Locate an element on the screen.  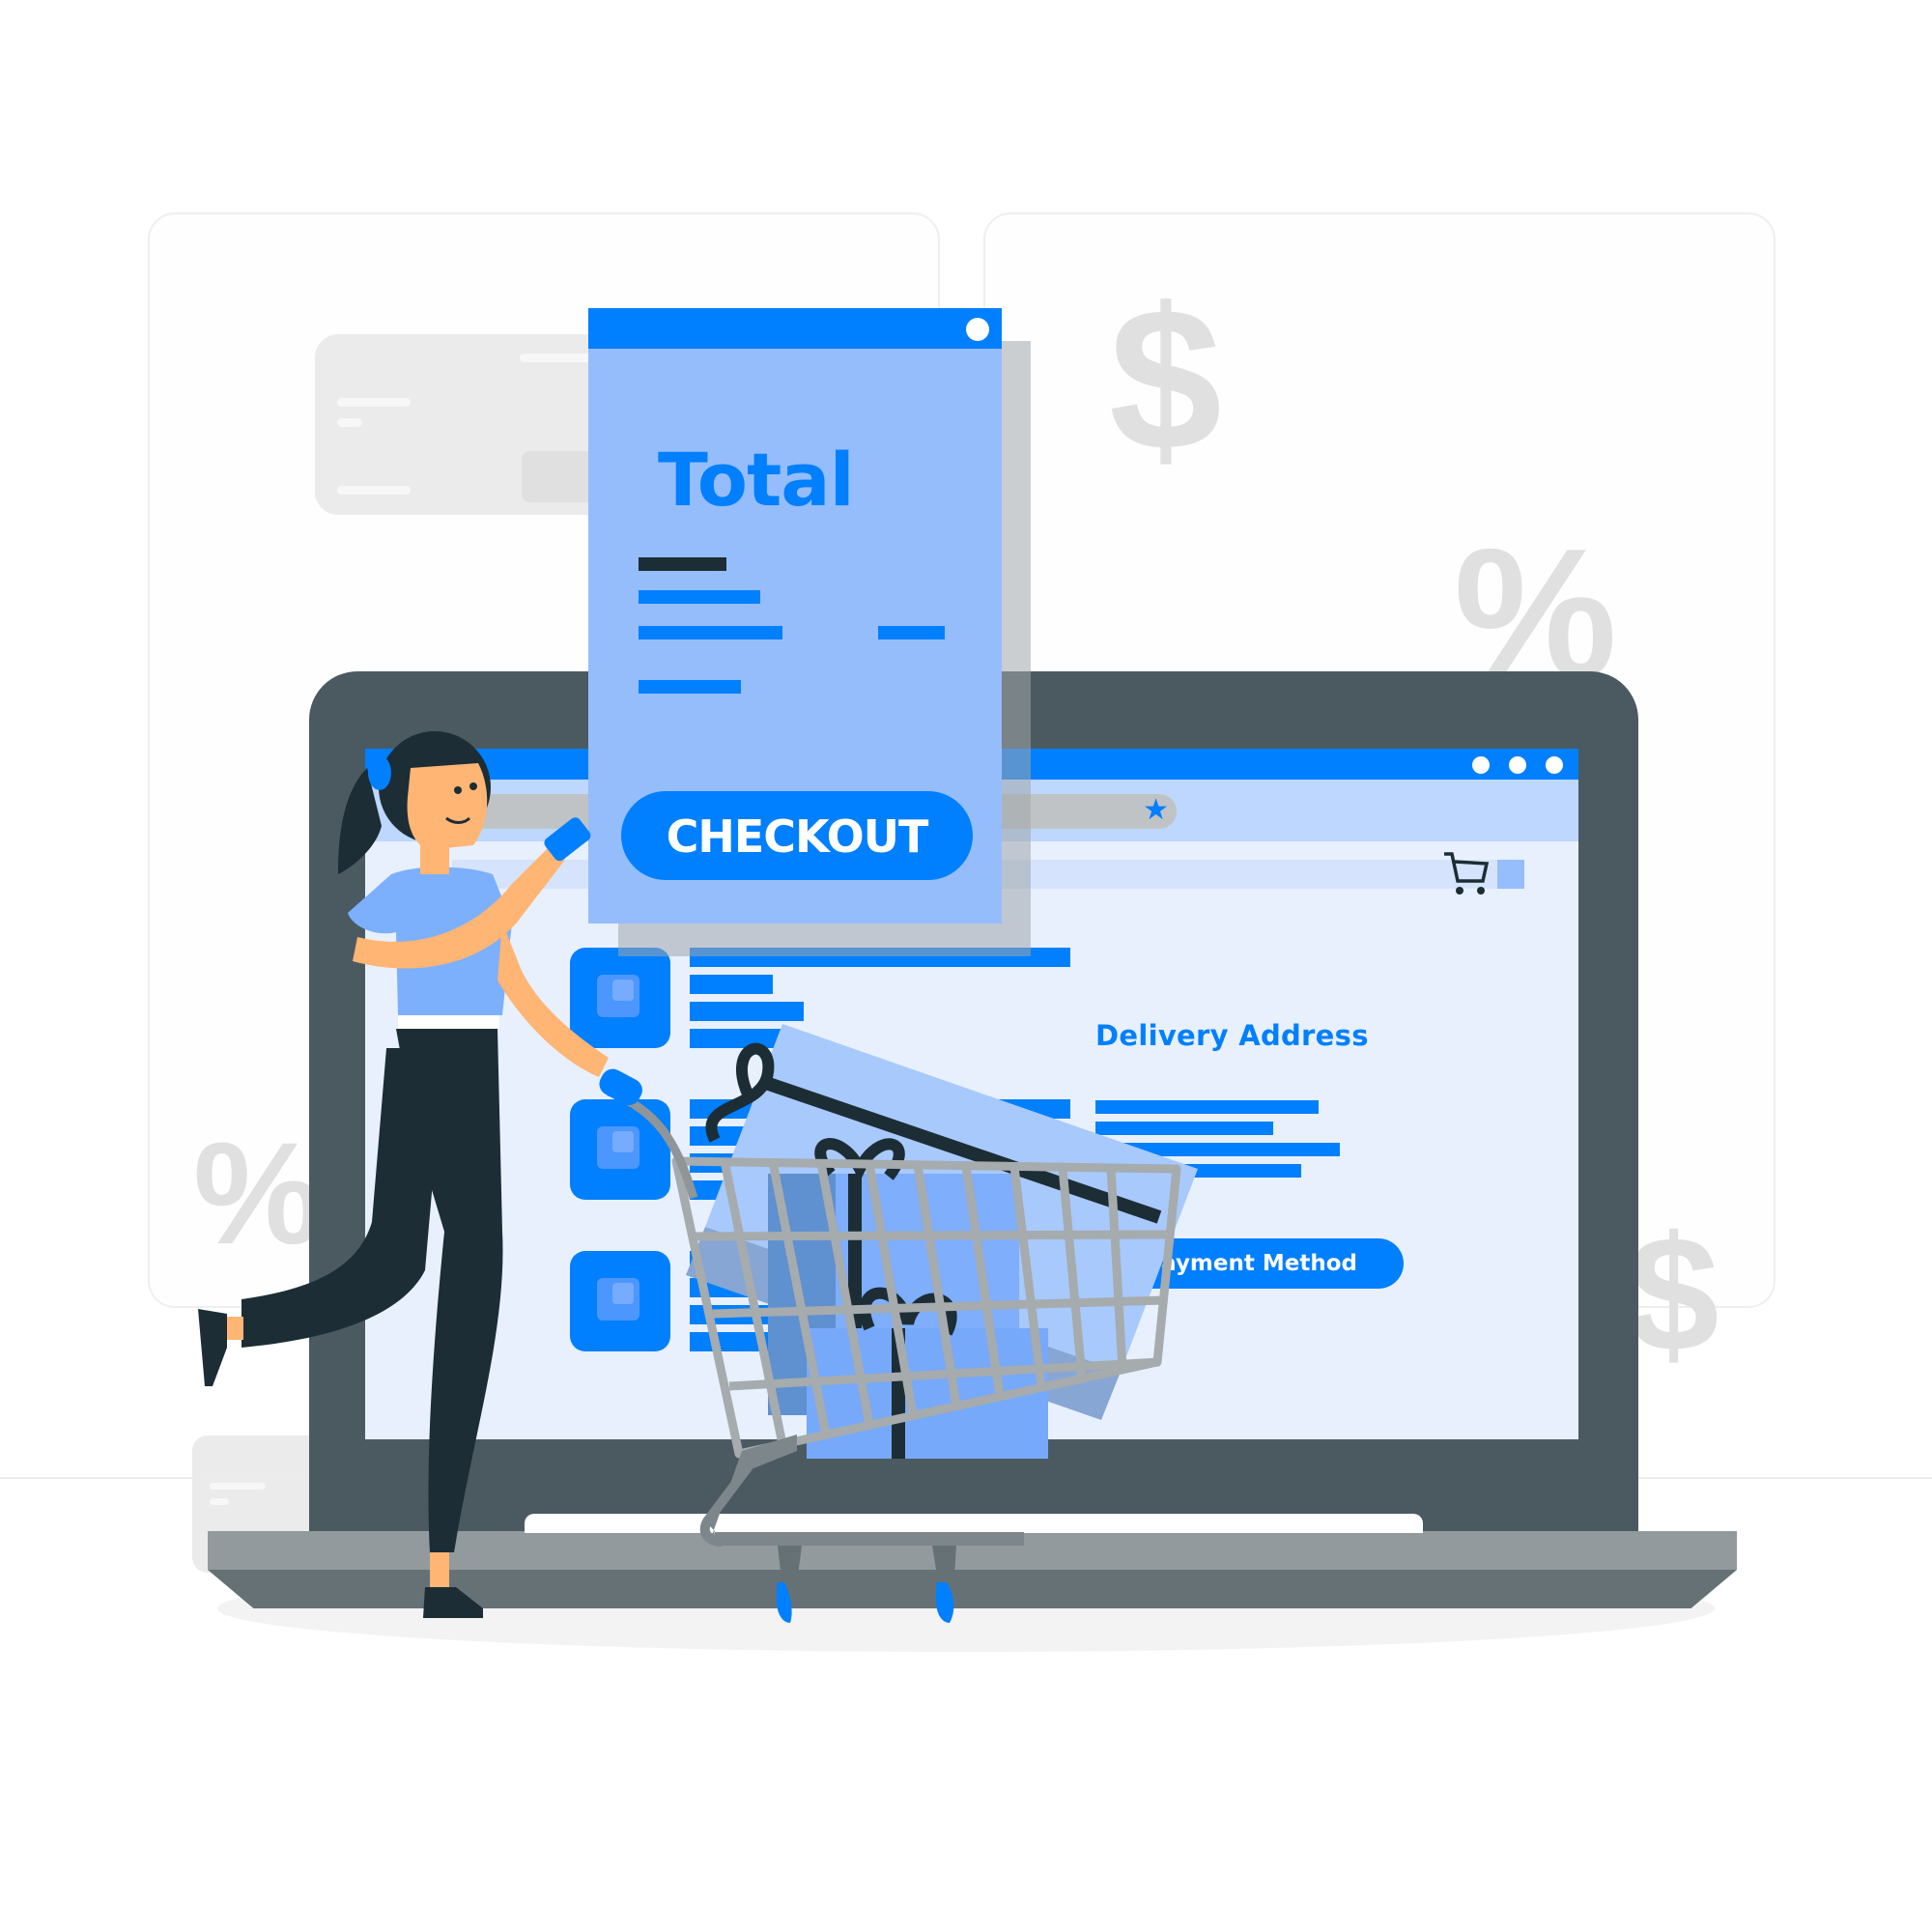
cart-frame is located at coordinates (751, 1488).